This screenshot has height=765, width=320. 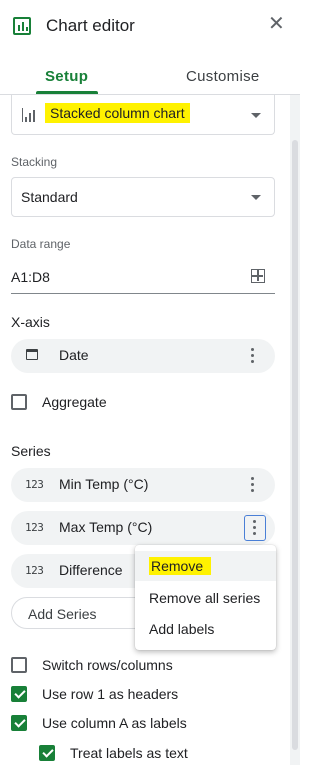 I want to click on aggregate-checkbox, so click(x=19, y=402).